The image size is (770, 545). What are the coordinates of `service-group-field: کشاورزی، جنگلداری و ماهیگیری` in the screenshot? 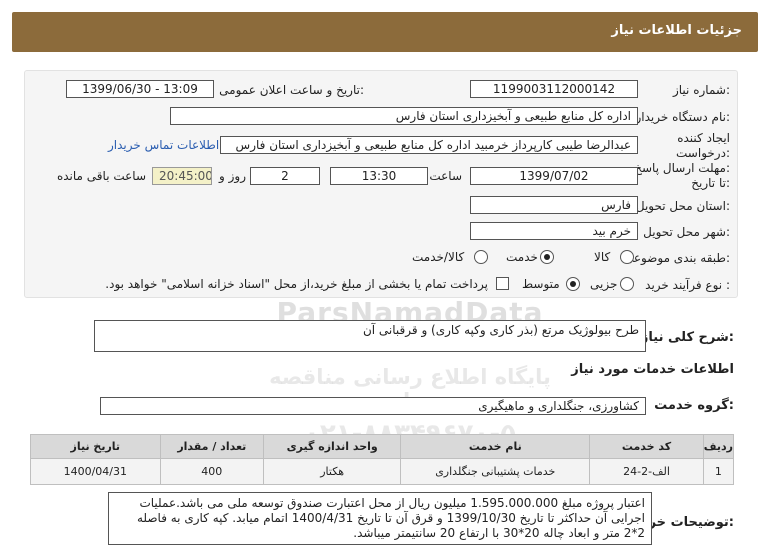 It's located at (373, 406).